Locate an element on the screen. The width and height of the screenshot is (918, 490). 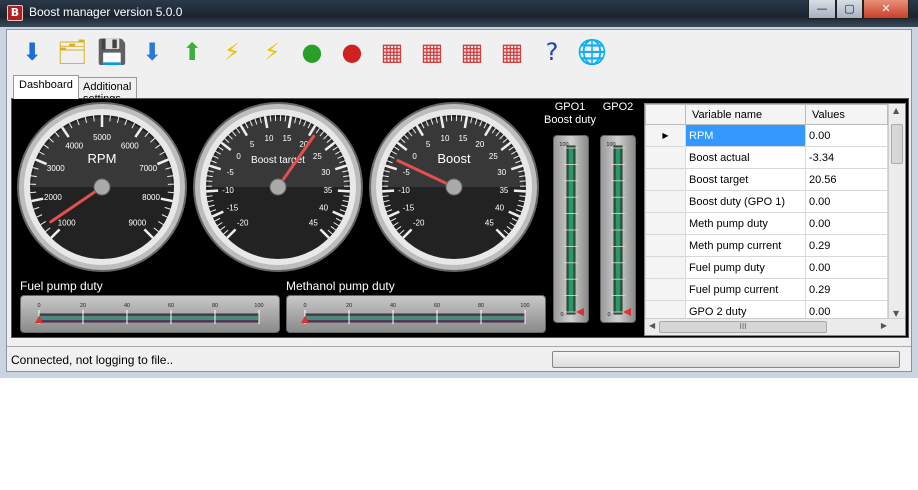
gauge-label: RPM is located at coordinates (102, 158).